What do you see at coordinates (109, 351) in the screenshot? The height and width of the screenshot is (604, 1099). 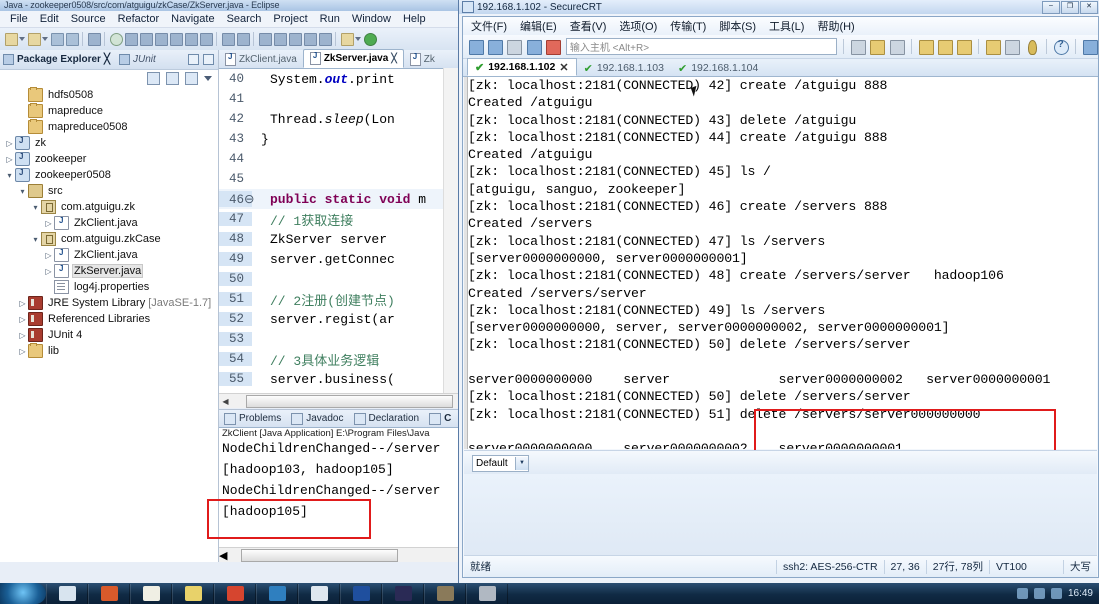 I see `tree-item: ▷ lib` at bounding box center [109, 351].